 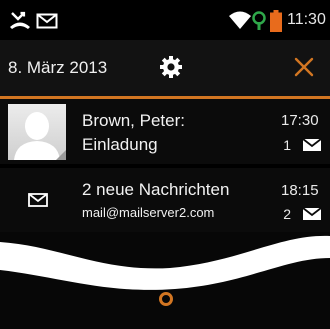 What do you see at coordinates (276, 21) in the screenshot?
I see `battery-icon` at bounding box center [276, 21].